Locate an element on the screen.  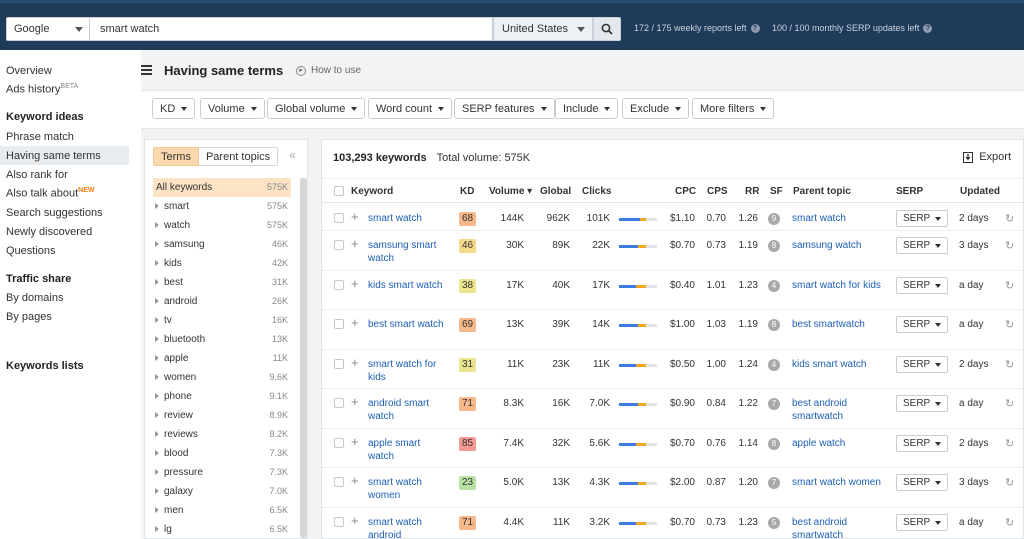
keyword-link: apple smart watch is located at coordinates (408, 450).